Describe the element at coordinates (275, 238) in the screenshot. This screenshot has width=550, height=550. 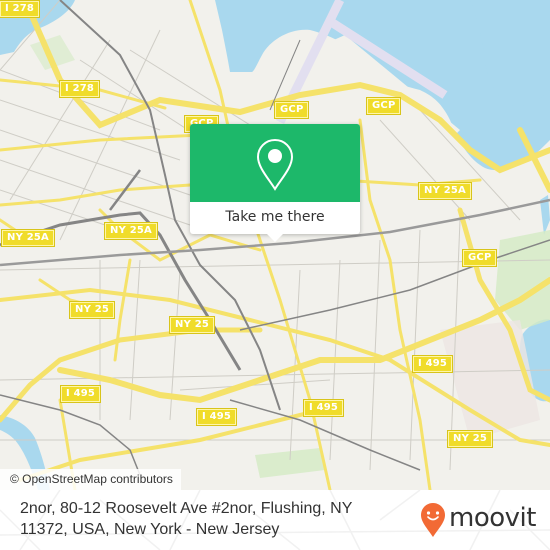
I see `popup-pointer` at that location.